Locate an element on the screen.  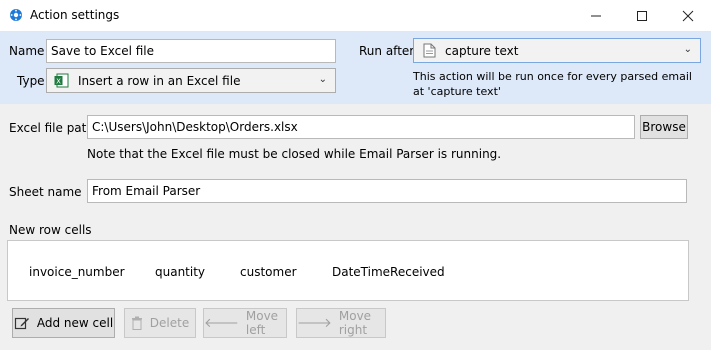
add-new-cell-label: Add new cell is located at coordinates (75, 323).